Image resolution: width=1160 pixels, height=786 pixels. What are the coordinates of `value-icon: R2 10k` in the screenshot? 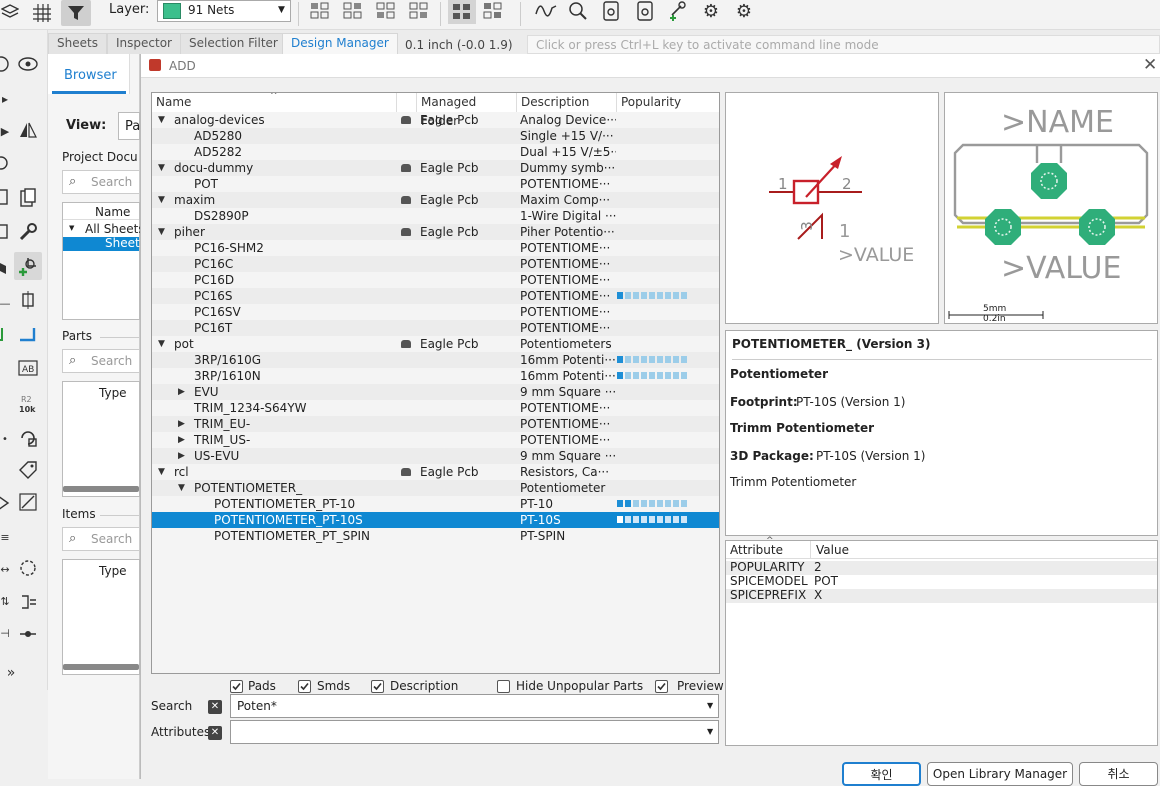 It's located at (28, 404).